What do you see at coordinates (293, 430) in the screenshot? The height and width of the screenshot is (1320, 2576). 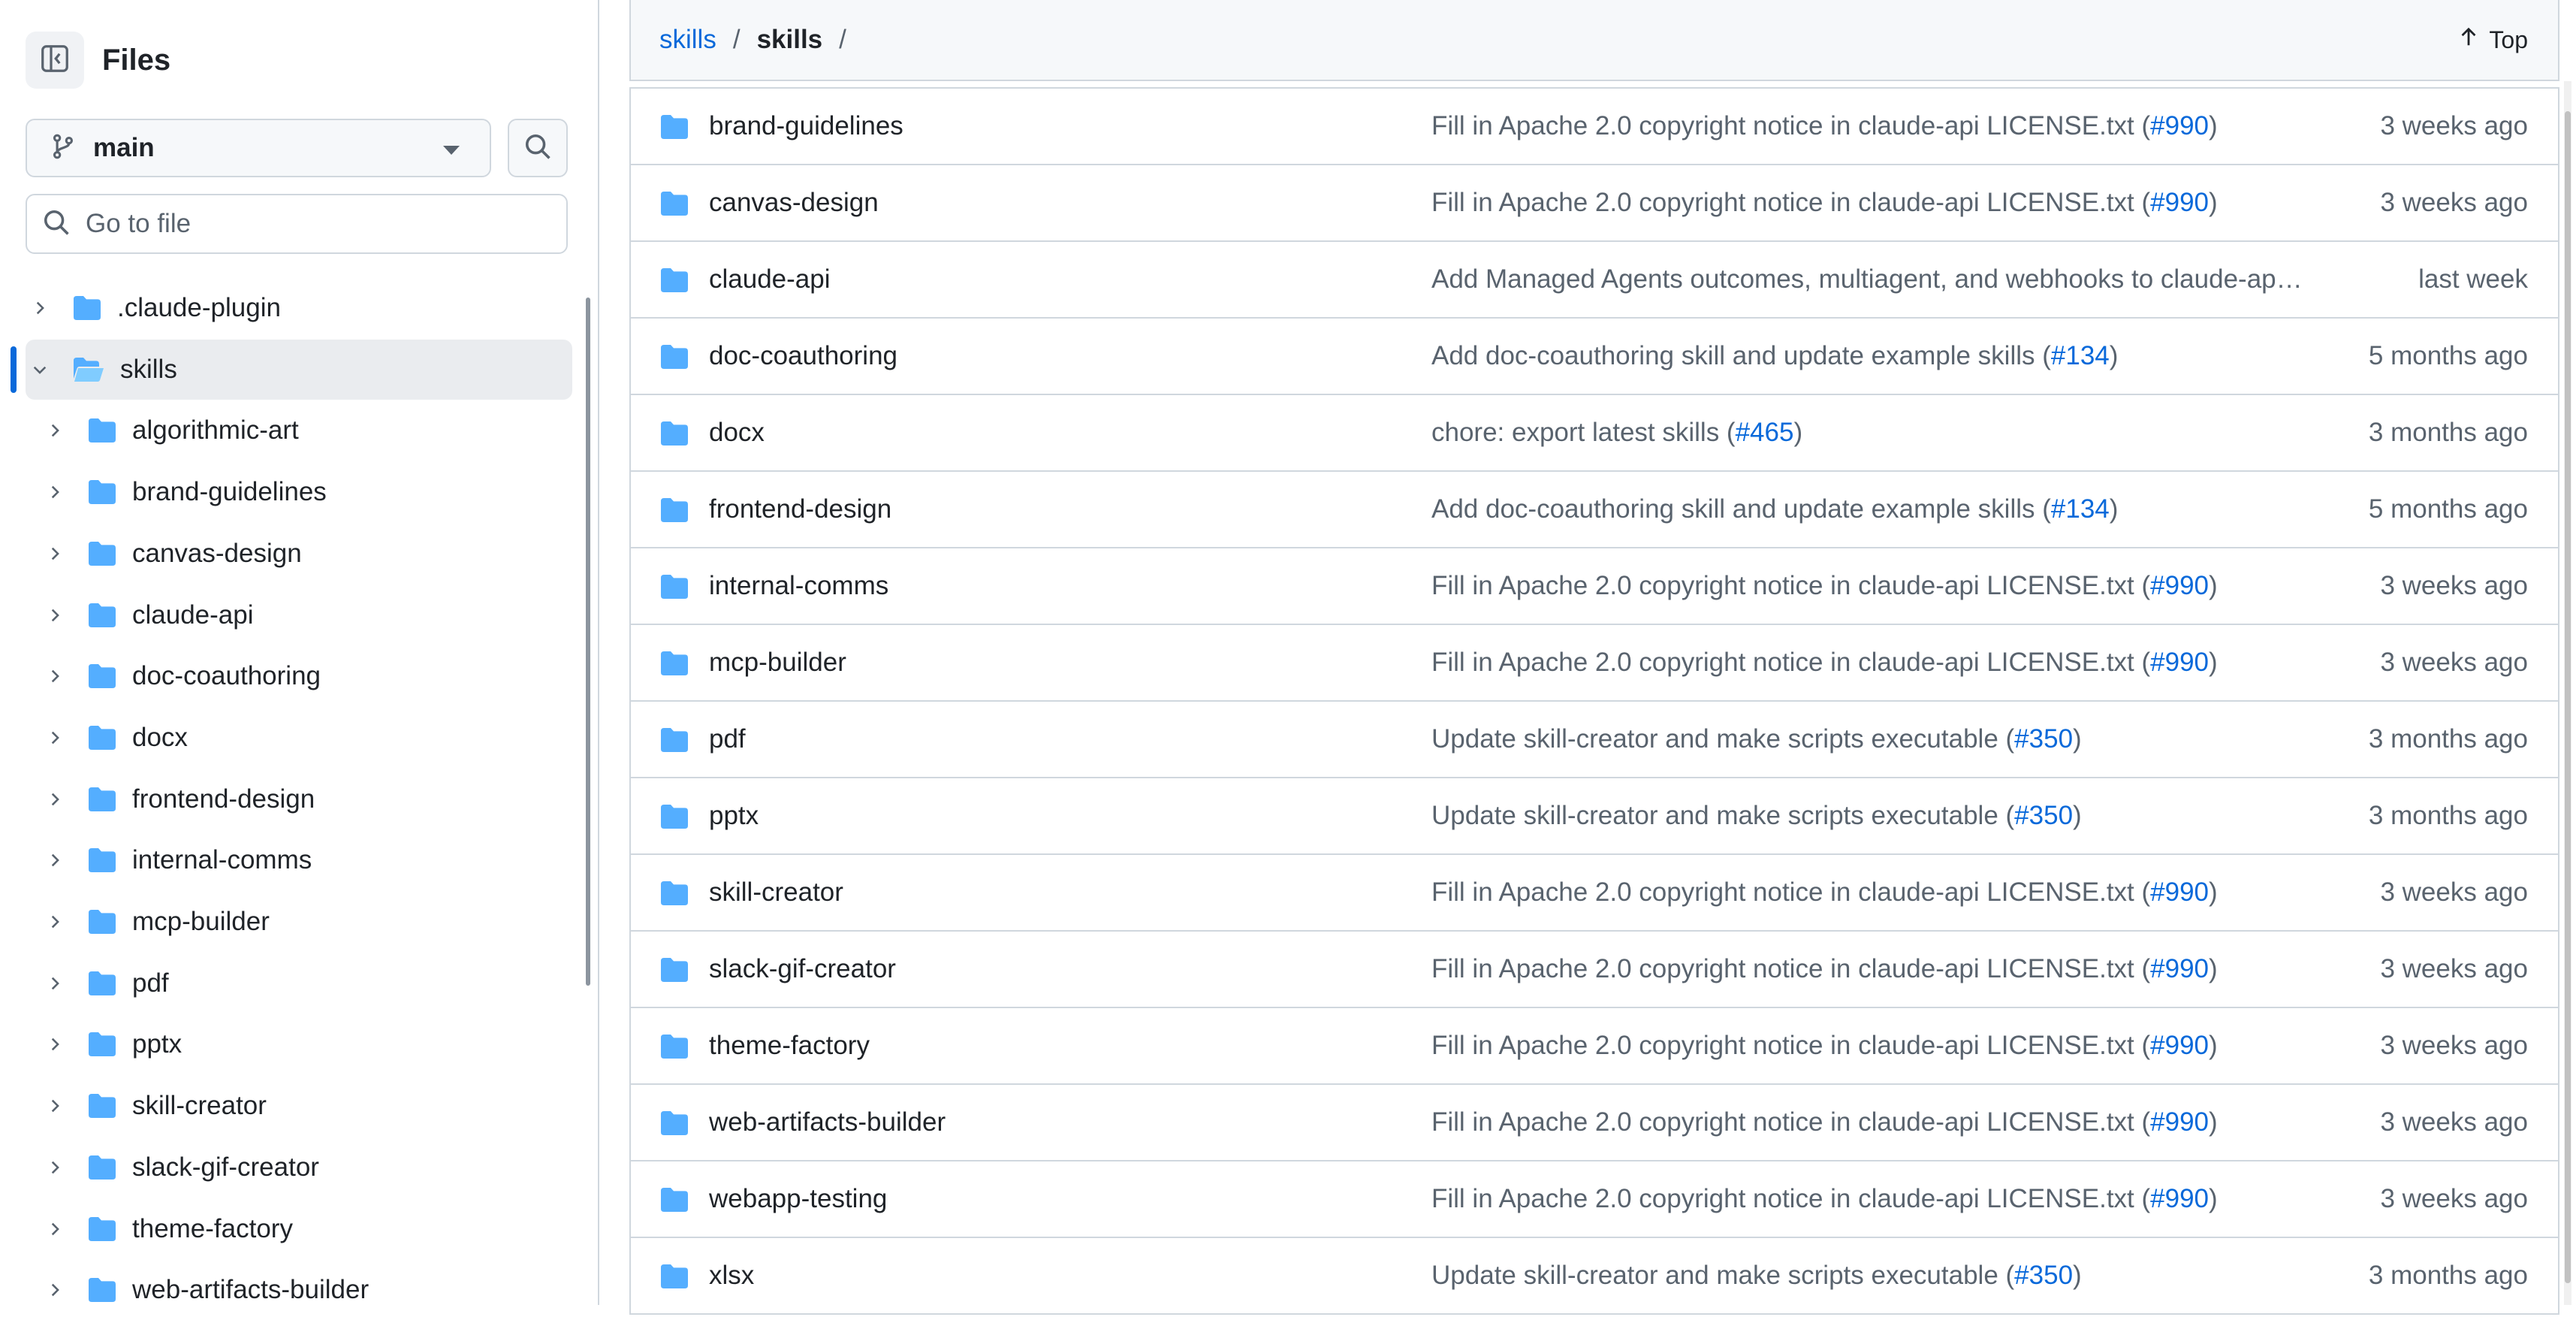 I see `tree-item-algorithmic-art: algorithmic-art` at bounding box center [293, 430].